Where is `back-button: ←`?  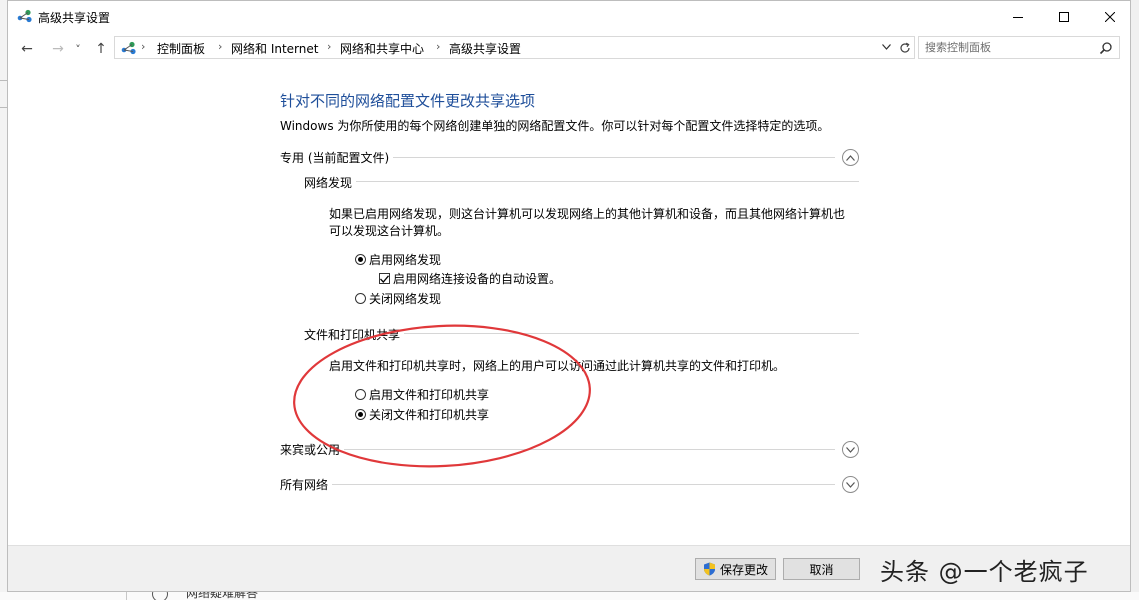 back-button: ← is located at coordinates (27, 49).